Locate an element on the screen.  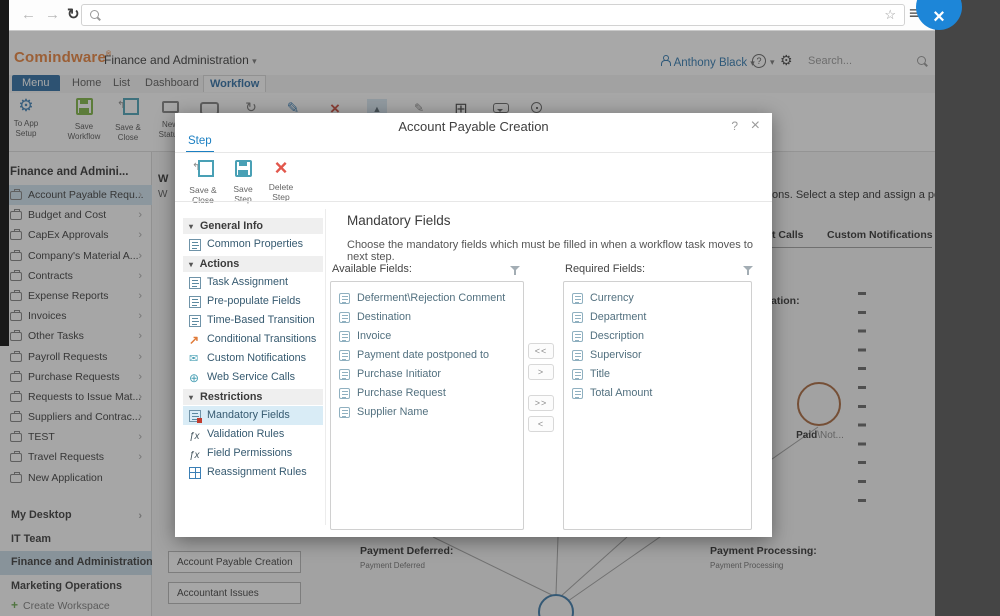
dialog-nav-row: ▾ Custom Notifications is located at coordinates (253, 358).